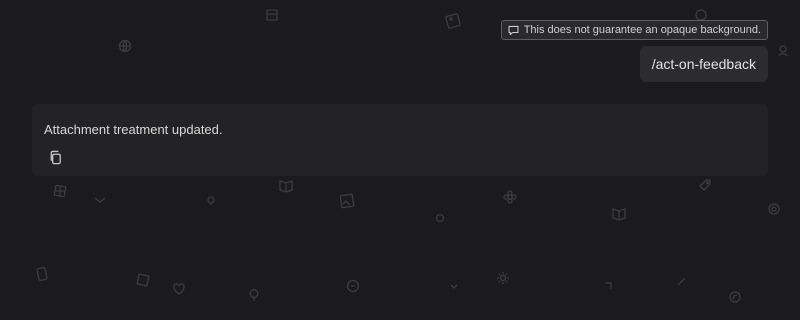 Image resolution: width=800 pixels, height=320 pixels. I want to click on badge-icon, so click(353, 286).